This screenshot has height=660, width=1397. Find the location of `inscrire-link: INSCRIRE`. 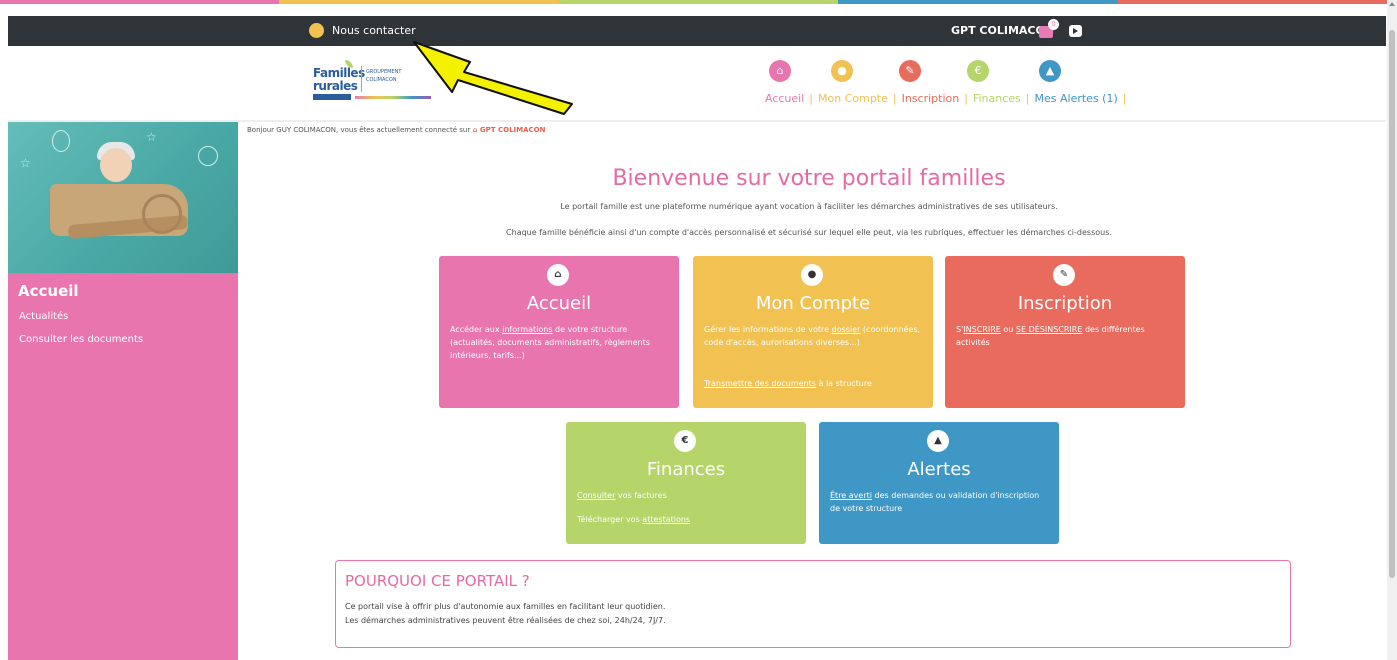

inscrire-link: INSCRIRE is located at coordinates (982, 329).